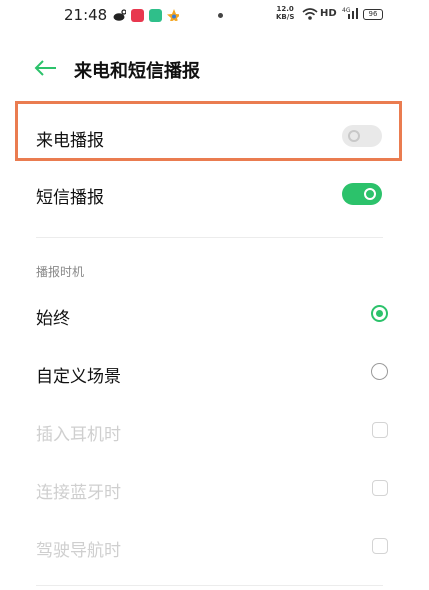 Image resolution: width=429 pixels, height=590 pixels. Describe the element at coordinates (137, 15) in the screenshot. I see `video-app-icon` at that location.